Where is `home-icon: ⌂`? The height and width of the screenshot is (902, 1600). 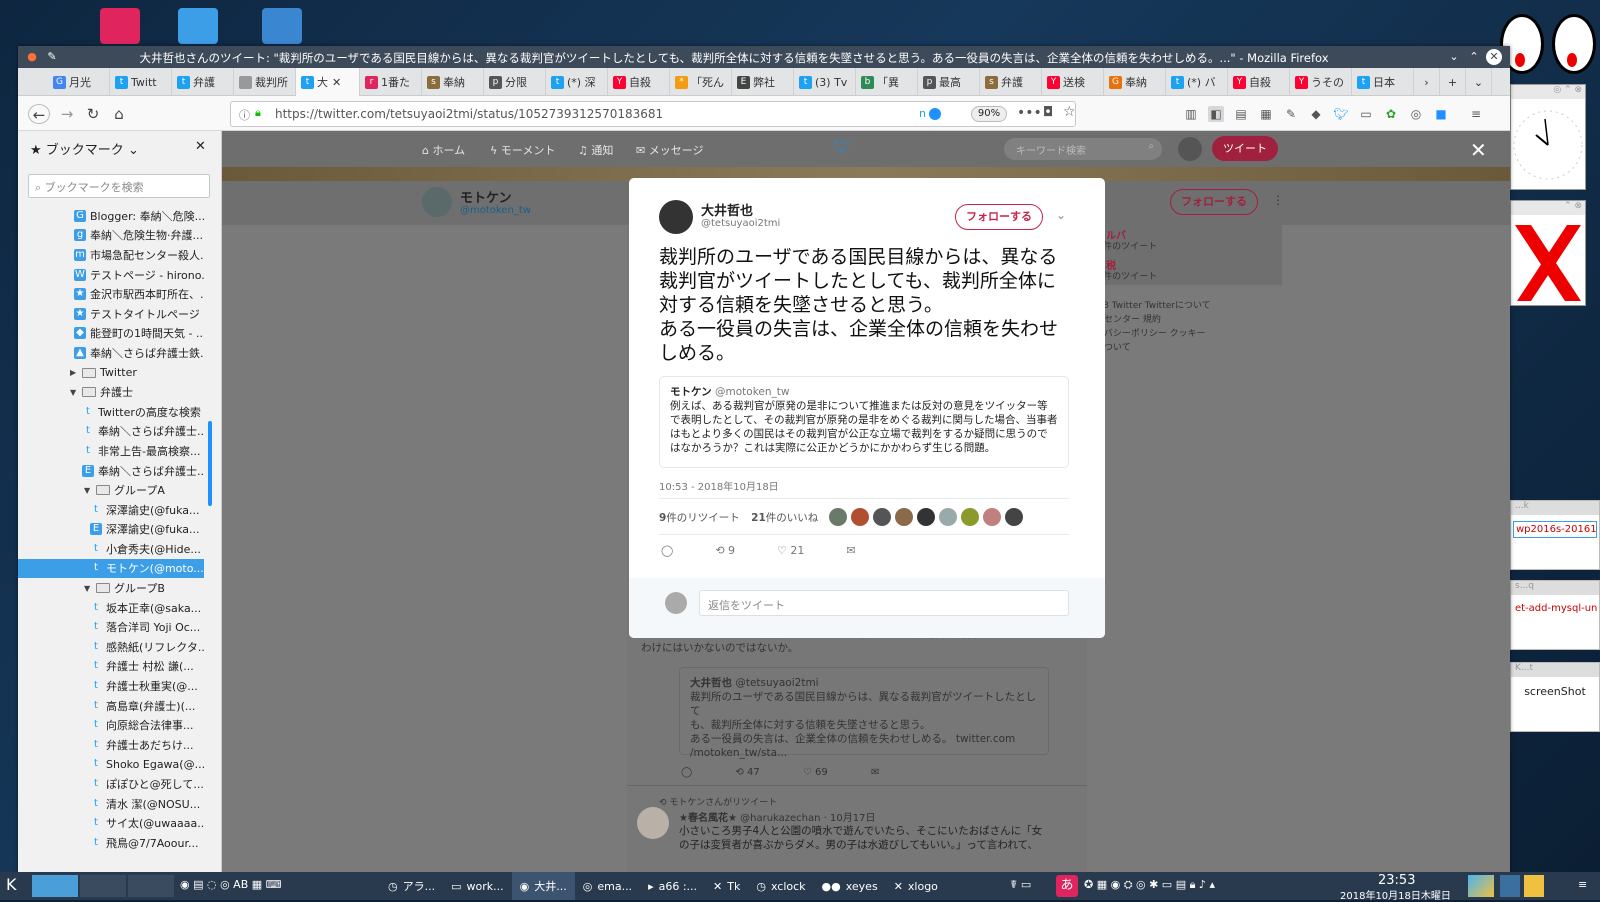
home-icon: ⌂ is located at coordinates (119, 114).